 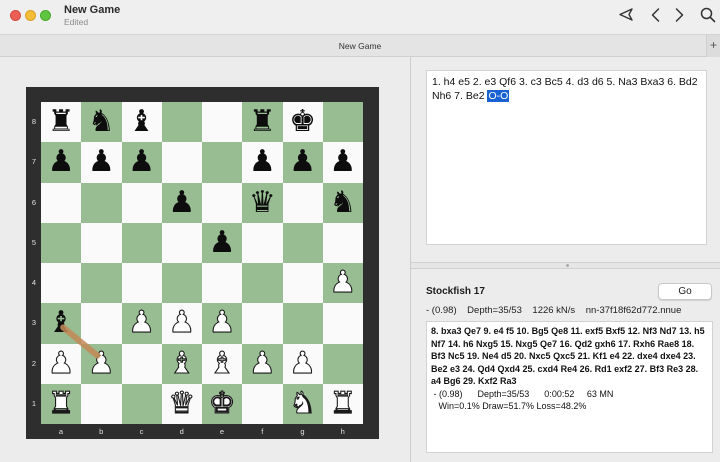 I want to click on send-button, so click(x=626, y=15).